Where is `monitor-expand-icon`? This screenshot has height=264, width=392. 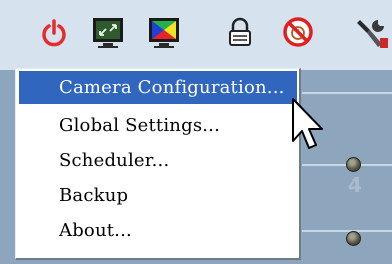 monitor-expand-icon is located at coordinates (108, 33).